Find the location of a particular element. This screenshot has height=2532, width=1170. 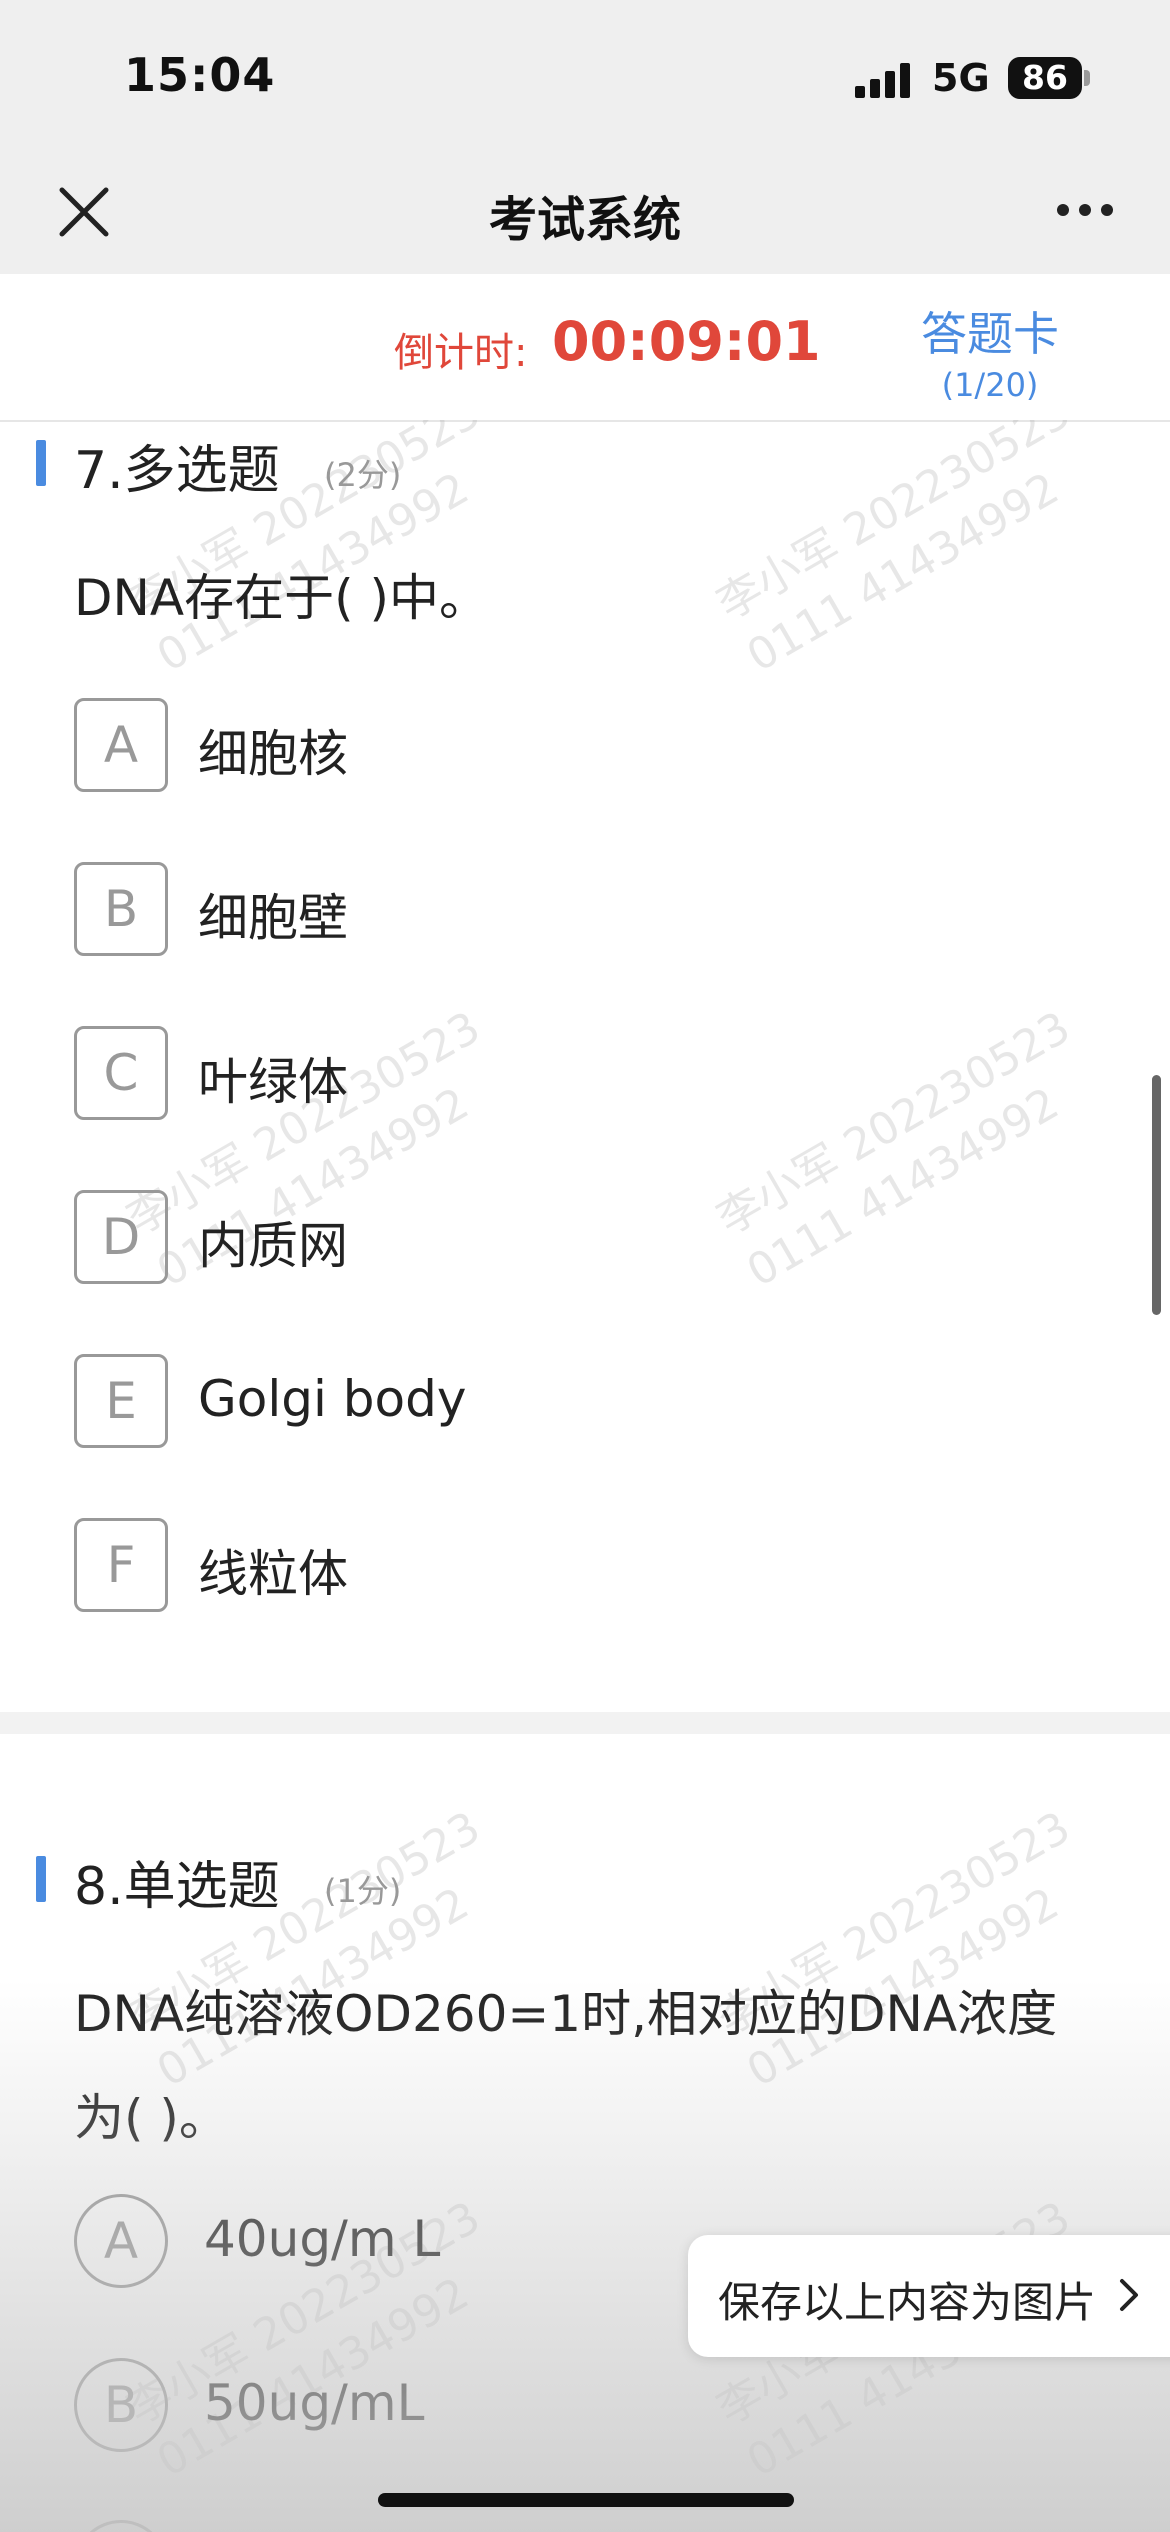

countdown-label: 倒计时: is located at coordinates (461, 353).